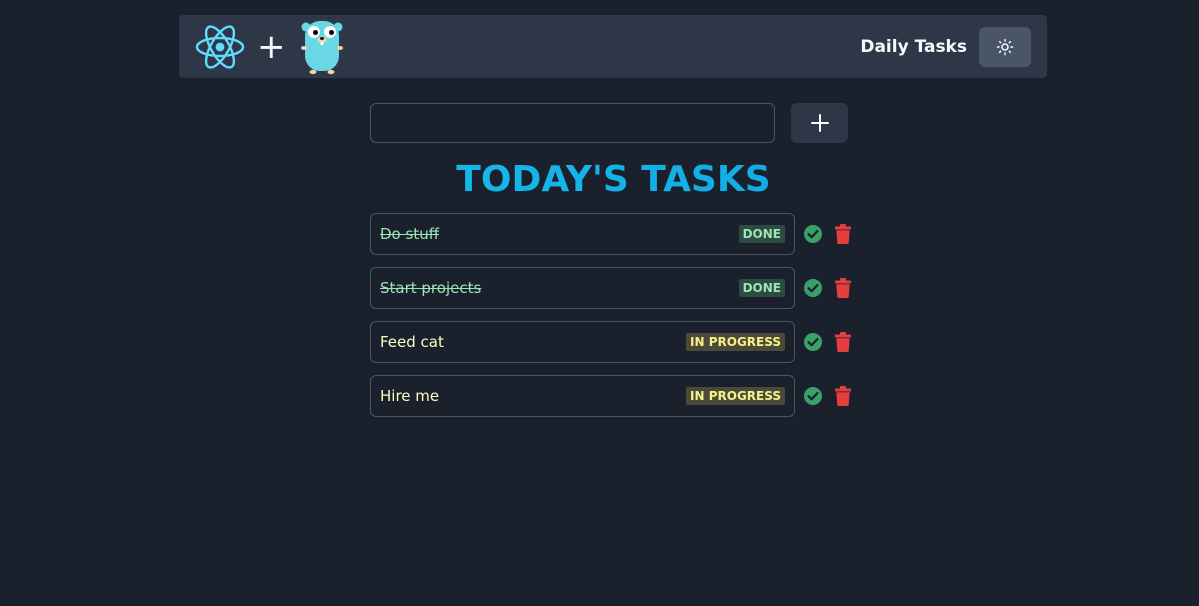 Image resolution: width=1199 pixels, height=606 pixels. What do you see at coordinates (582, 288) in the screenshot?
I see `task-item: Start projects DONE` at bounding box center [582, 288].